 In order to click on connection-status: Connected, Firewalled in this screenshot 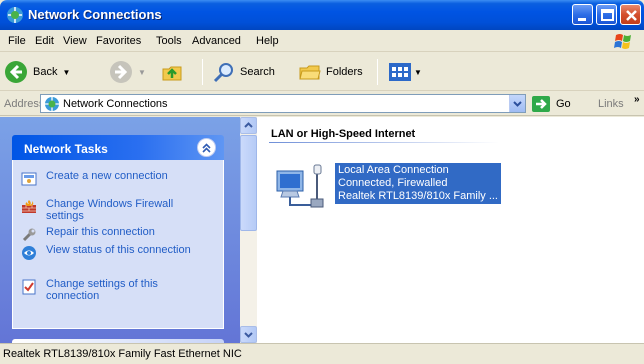, I will do `click(393, 183)`.